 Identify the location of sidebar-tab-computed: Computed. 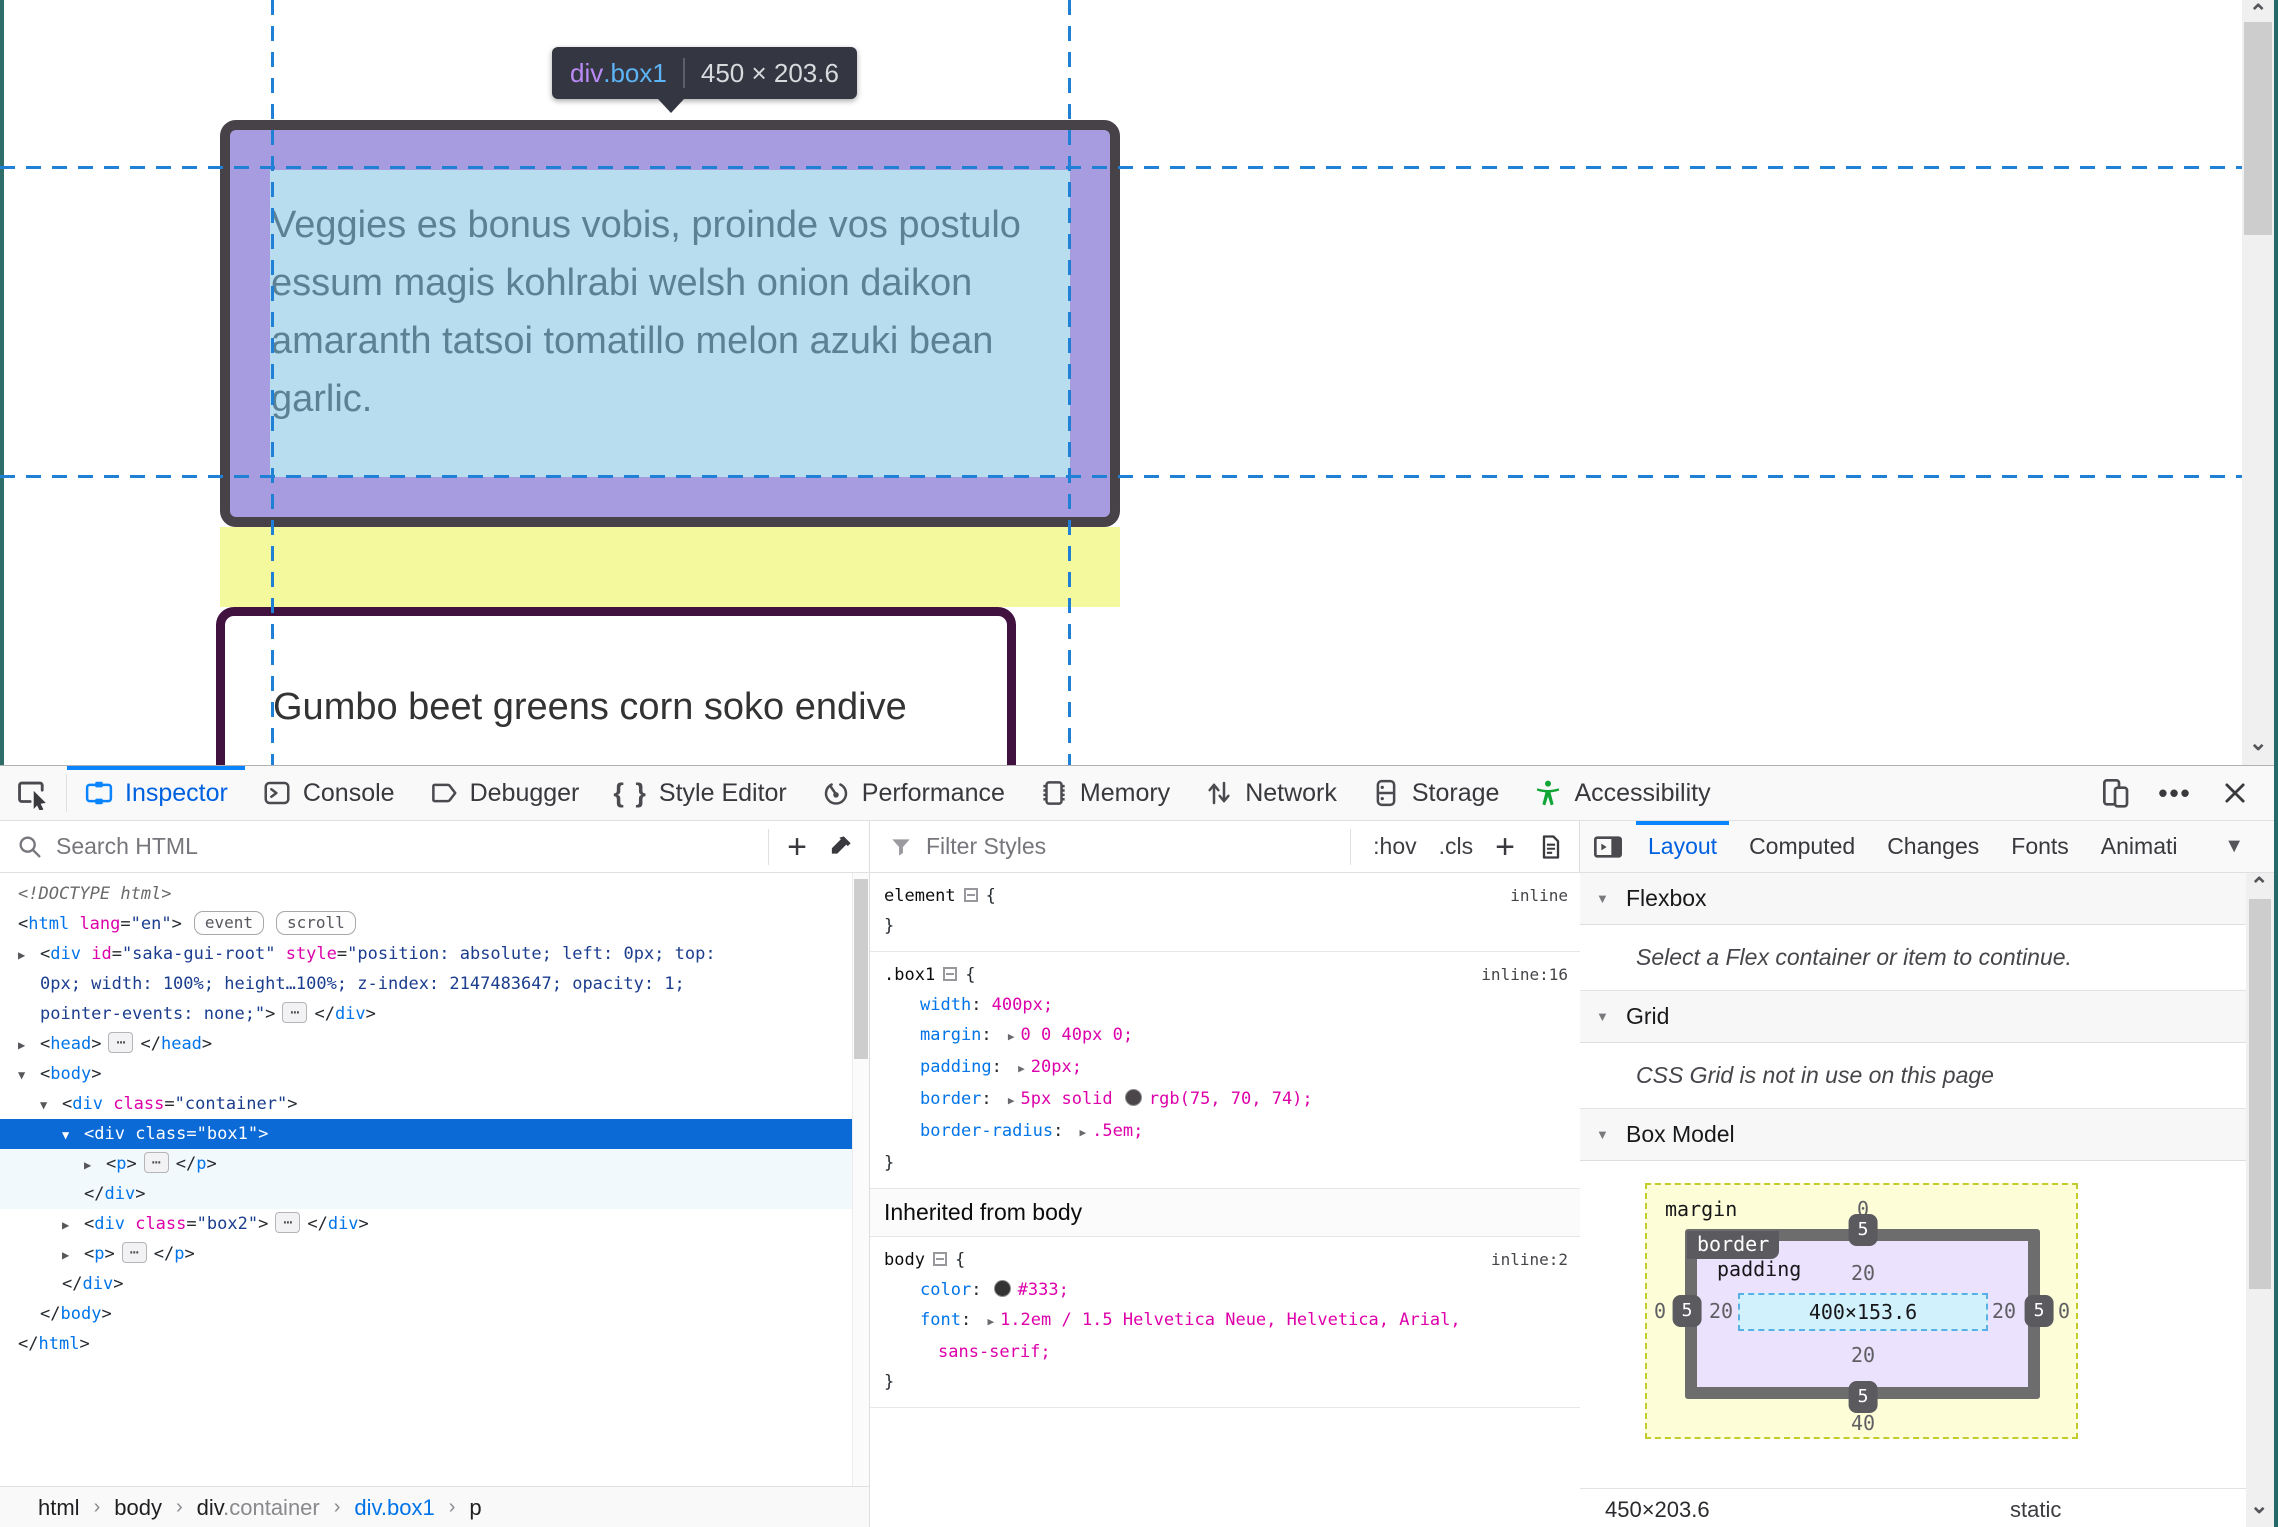
(1802, 847).